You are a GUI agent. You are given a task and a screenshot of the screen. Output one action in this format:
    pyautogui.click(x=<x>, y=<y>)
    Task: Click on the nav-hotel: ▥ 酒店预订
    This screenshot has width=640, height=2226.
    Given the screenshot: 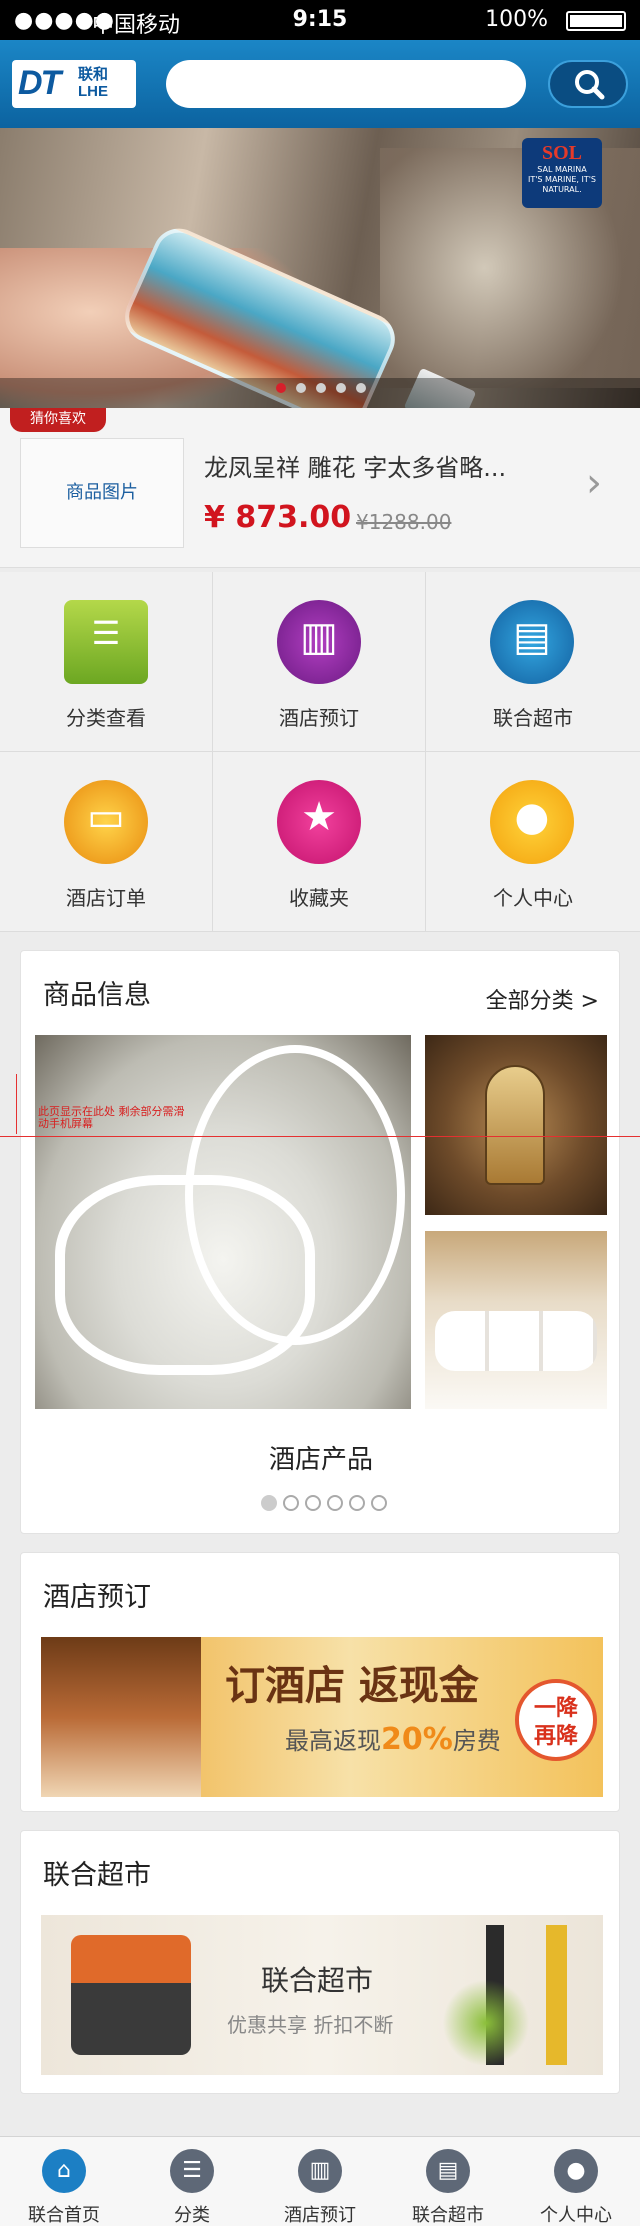 What is the action you would take?
    pyautogui.click(x=320, y=2184)
    